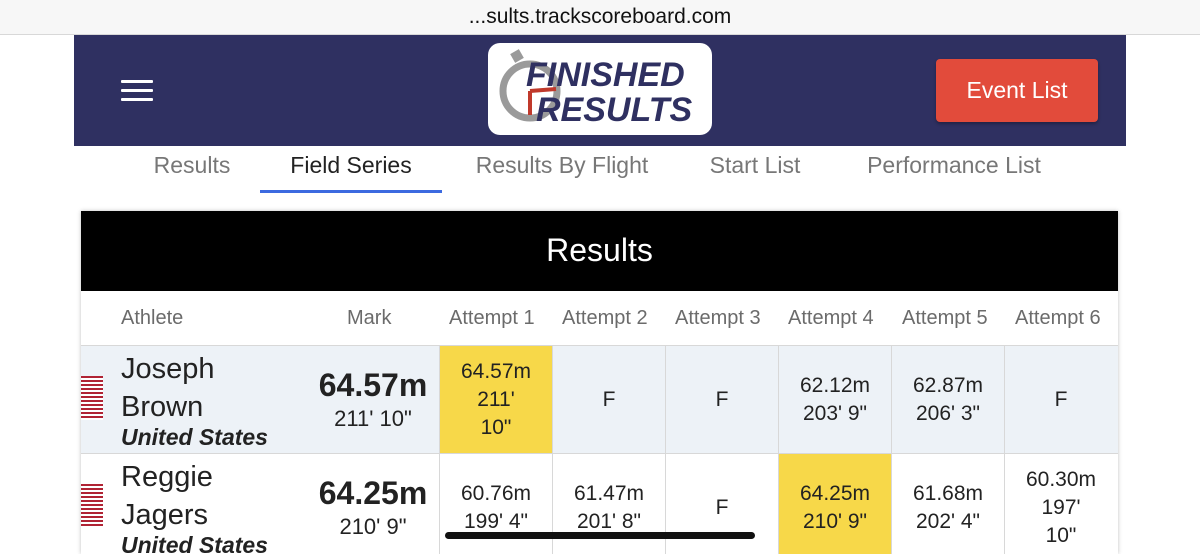 Image resolution: width=1200 pixels, height=554 pixels. Describe the element at coordinates (947, 399) in the screenshot. I see `attempt-cell: 62.87m 206' 3"` at that location.